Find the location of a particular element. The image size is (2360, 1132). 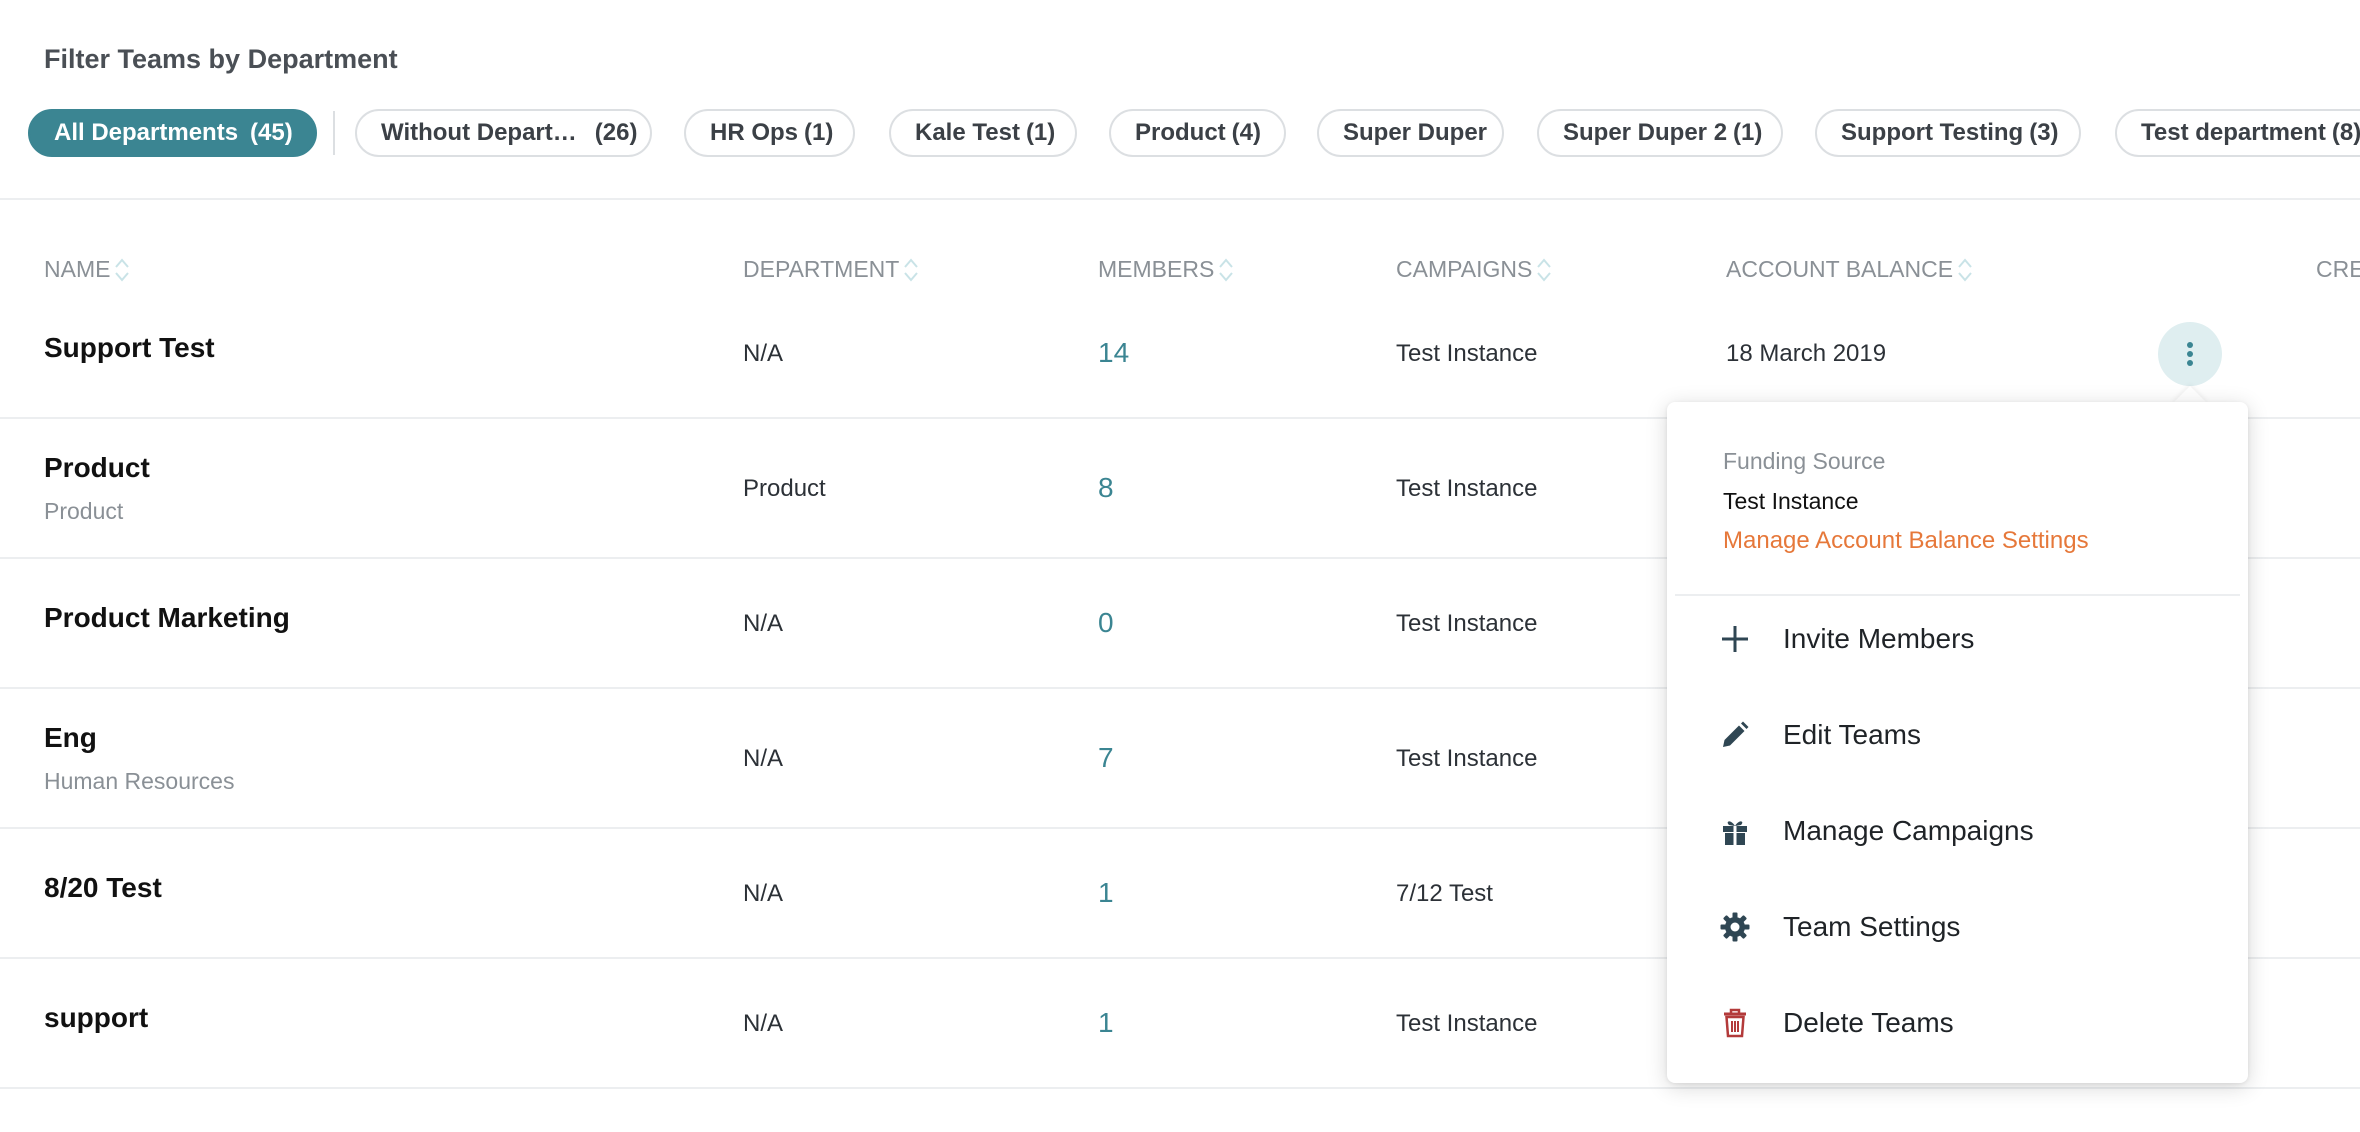

menu-item-manage-campaigns: Manage Campaigns is located at coordinates (1957, 831).